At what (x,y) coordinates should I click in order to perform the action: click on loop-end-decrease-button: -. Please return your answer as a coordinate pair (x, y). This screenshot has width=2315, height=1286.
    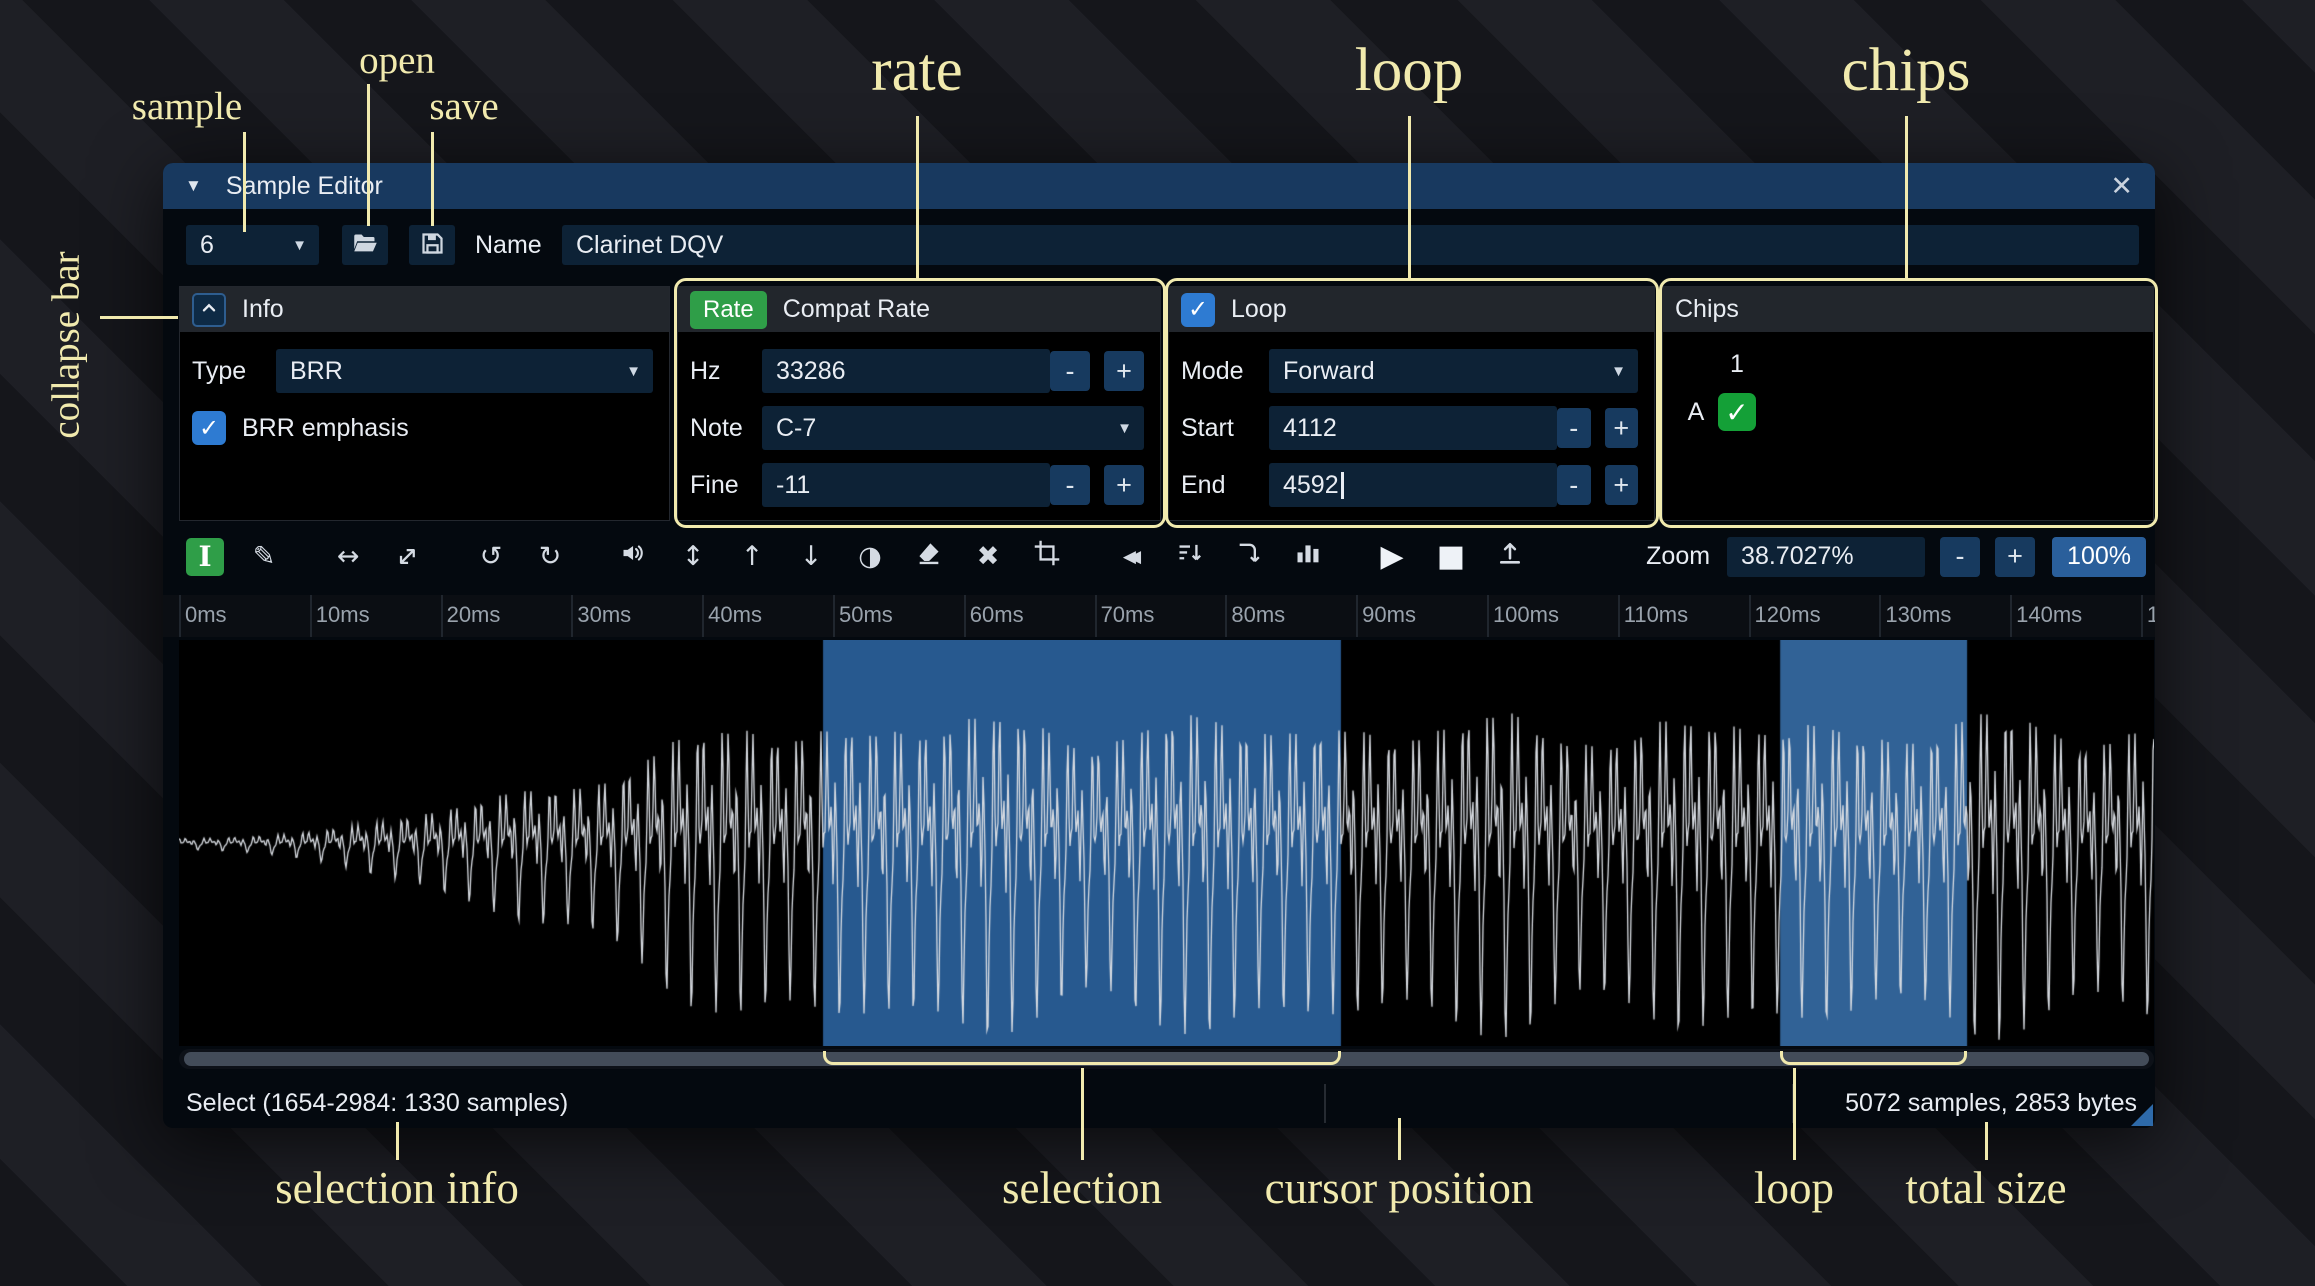
    Looking at the image, I should click on (1574, 485).